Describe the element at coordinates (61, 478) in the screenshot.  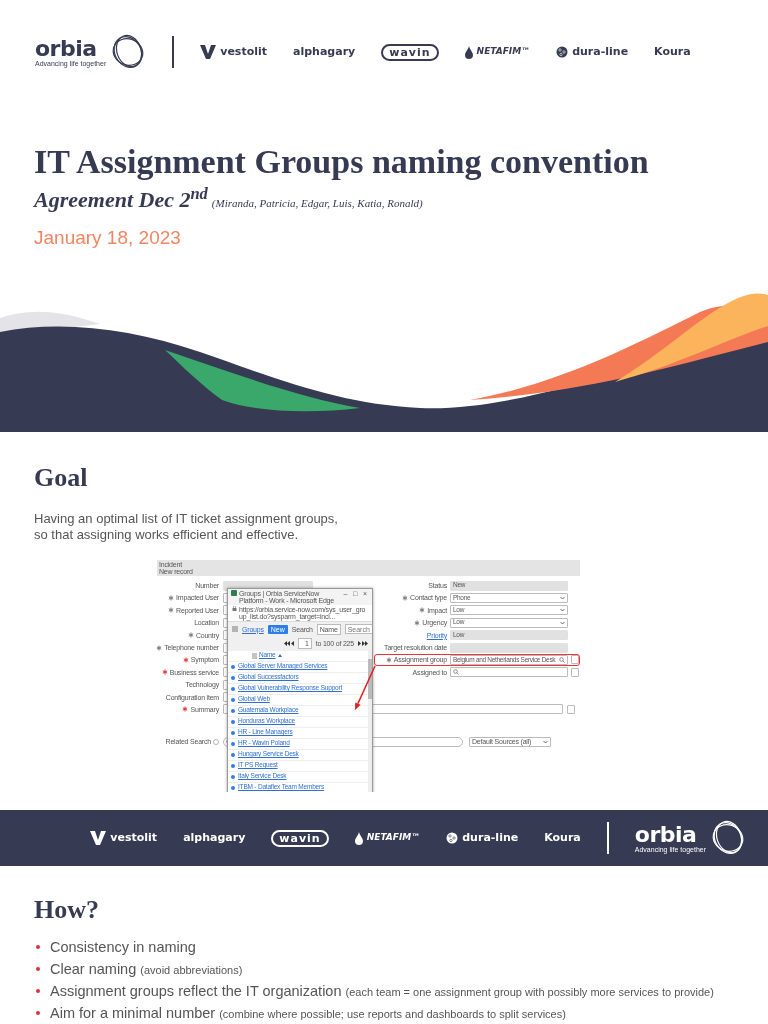
I see `slide-heading: Goal` at that location.